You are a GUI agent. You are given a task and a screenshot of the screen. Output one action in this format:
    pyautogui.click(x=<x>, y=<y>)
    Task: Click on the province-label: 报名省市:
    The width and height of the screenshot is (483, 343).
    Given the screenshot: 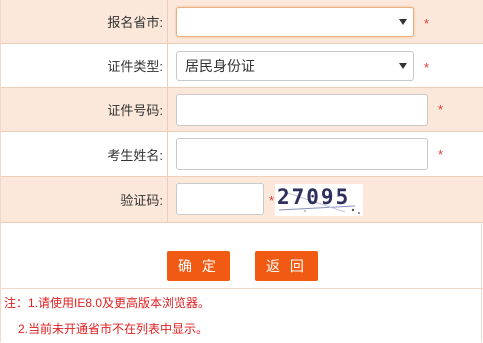 What is the action you would take?
    pyautogui.click(x=135, y=22)
    